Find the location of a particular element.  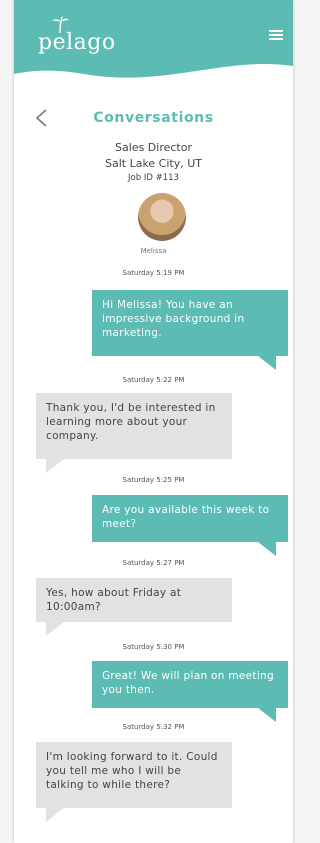

message-timestamp: Saturday 5:32 PM is located at coordinates (153, 727).